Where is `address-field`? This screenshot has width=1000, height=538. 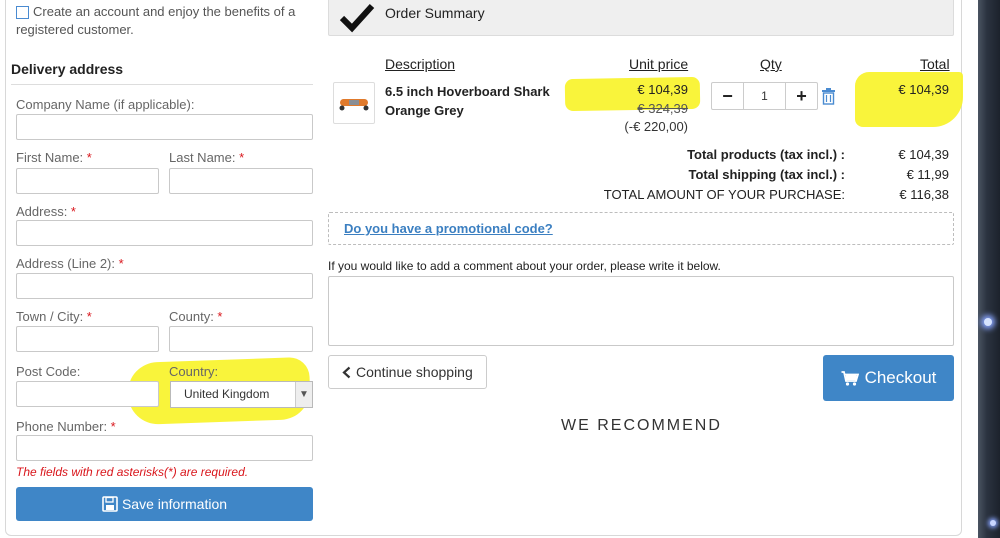
address-field is located at coordinates (164, 233).